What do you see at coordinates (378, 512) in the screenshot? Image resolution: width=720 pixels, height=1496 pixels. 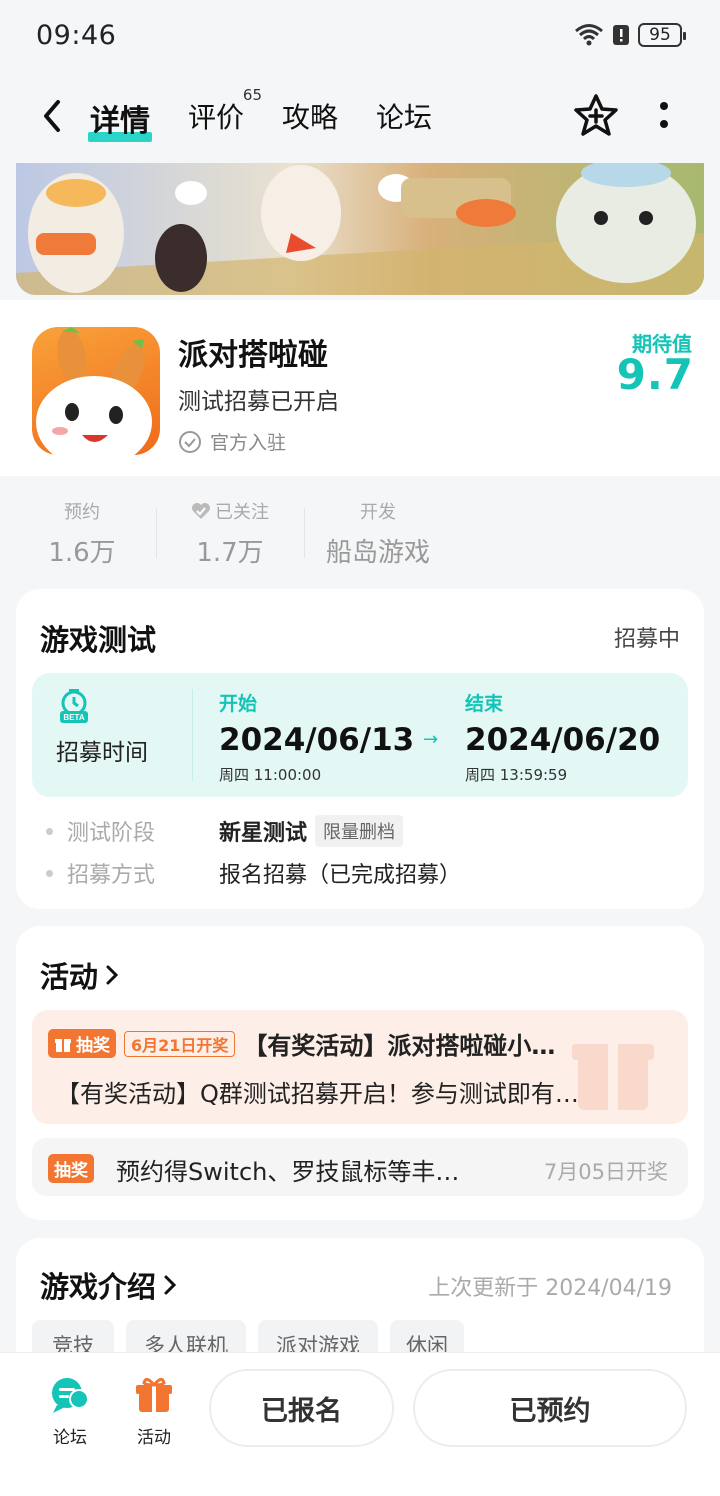 I see `stat-developer-label: 开发` at bounding box center [378, 512].